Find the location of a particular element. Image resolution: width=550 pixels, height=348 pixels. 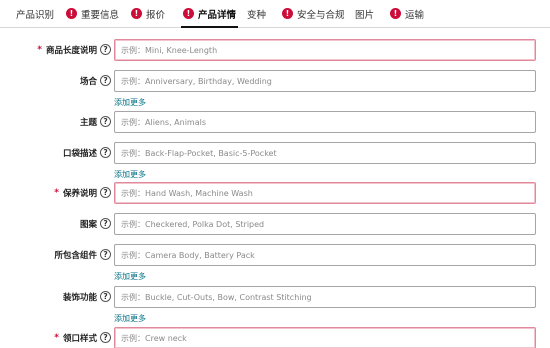

tab-safety-compliance: ! 安全与合规 is located at coordinates (313, 13).